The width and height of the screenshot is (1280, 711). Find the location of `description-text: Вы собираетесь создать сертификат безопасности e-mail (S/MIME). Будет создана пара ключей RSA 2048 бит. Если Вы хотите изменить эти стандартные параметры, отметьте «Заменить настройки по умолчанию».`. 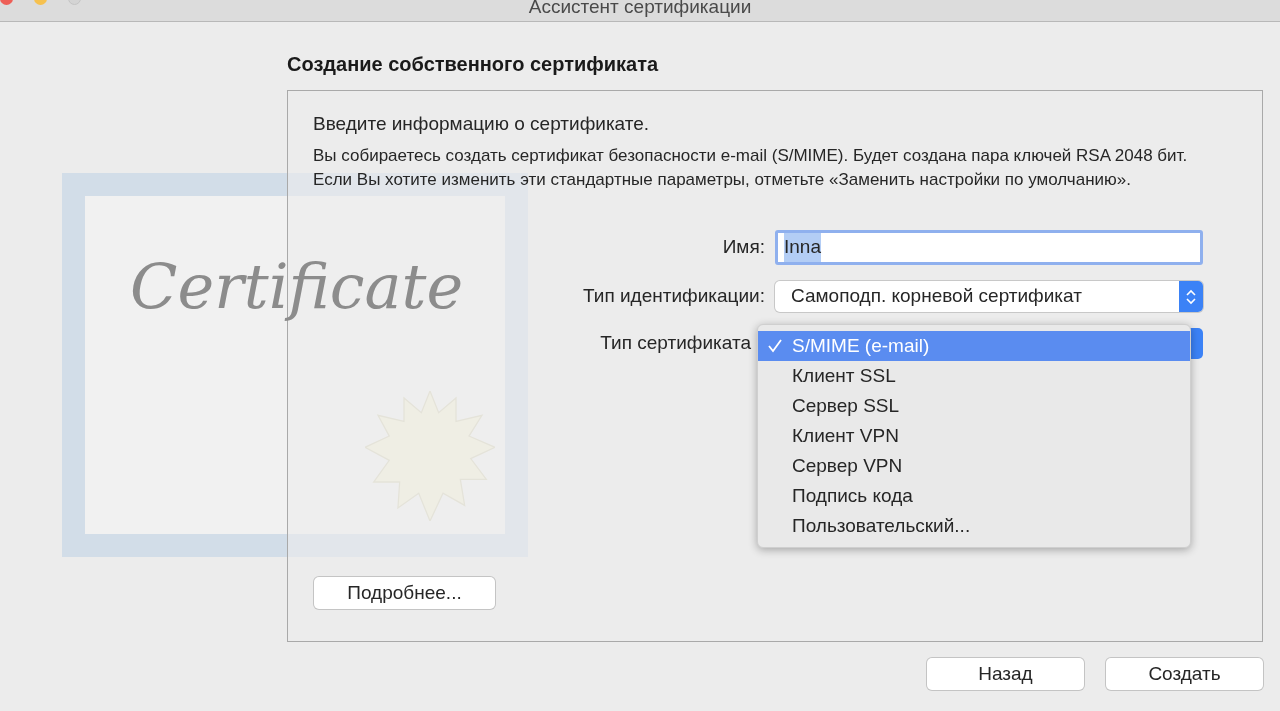

description-text: Вы собираетесь создать сертификат безопасности e-mail (S/MIME). Будет создана пара ключей RSA 2048 бит. Если Вы хотите изменить эти стандартные параметры, отметьте «Заменить настройки по умолчанию». is located at coordinates (751, 168).